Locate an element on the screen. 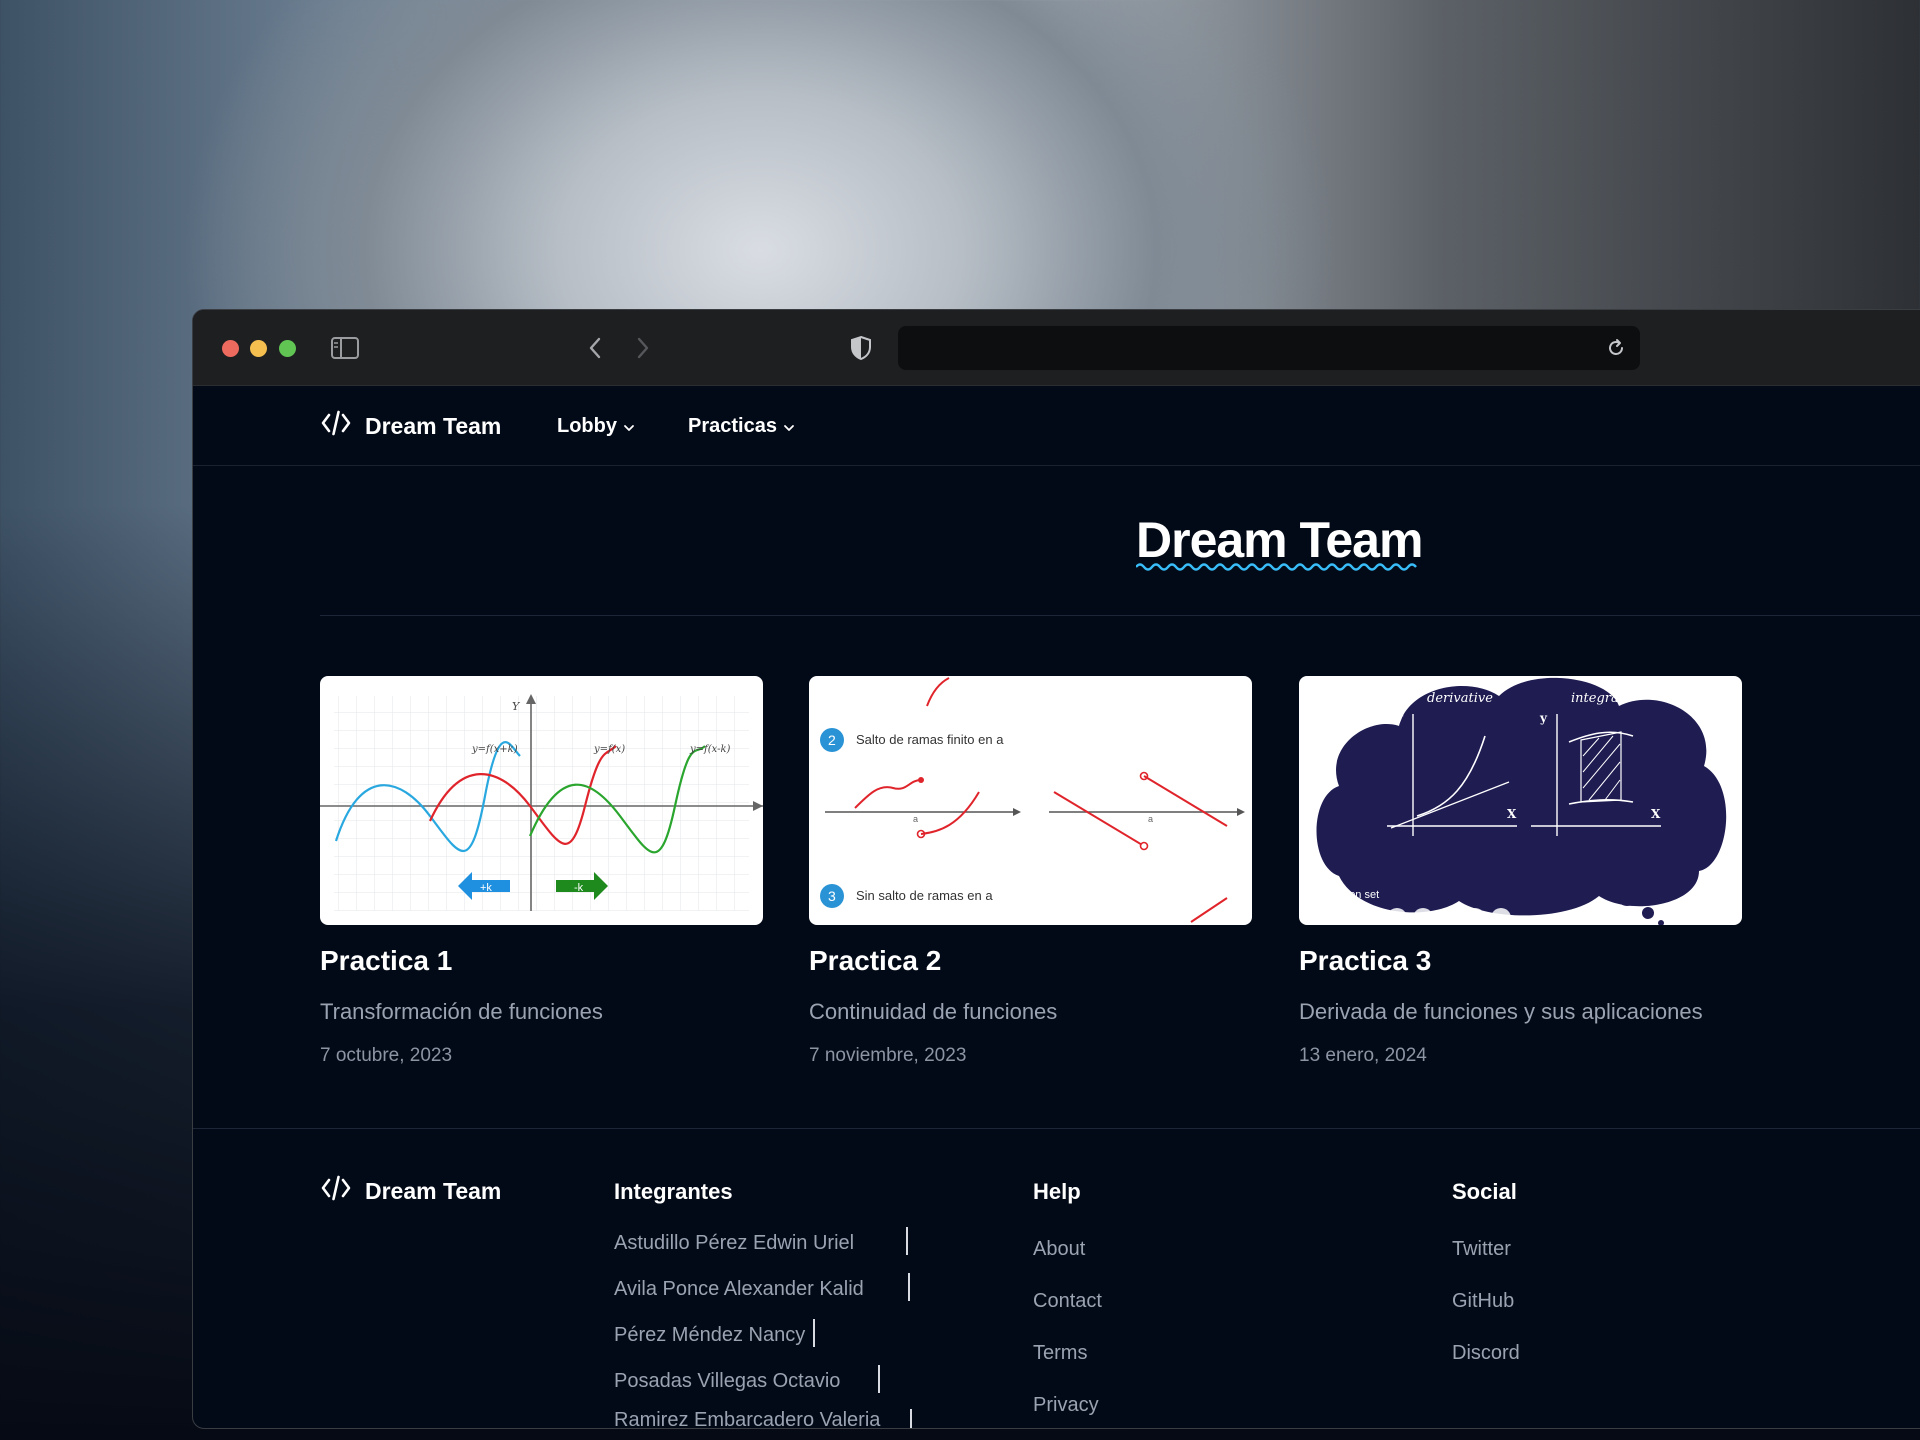  derivative-x-axis: X is located at coordinates (1512, 814).